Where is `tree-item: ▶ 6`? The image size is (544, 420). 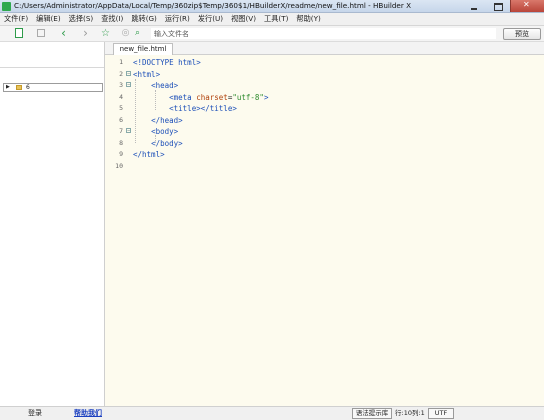
tree-item: ▶ 6 is located at coordinates (53, 87).